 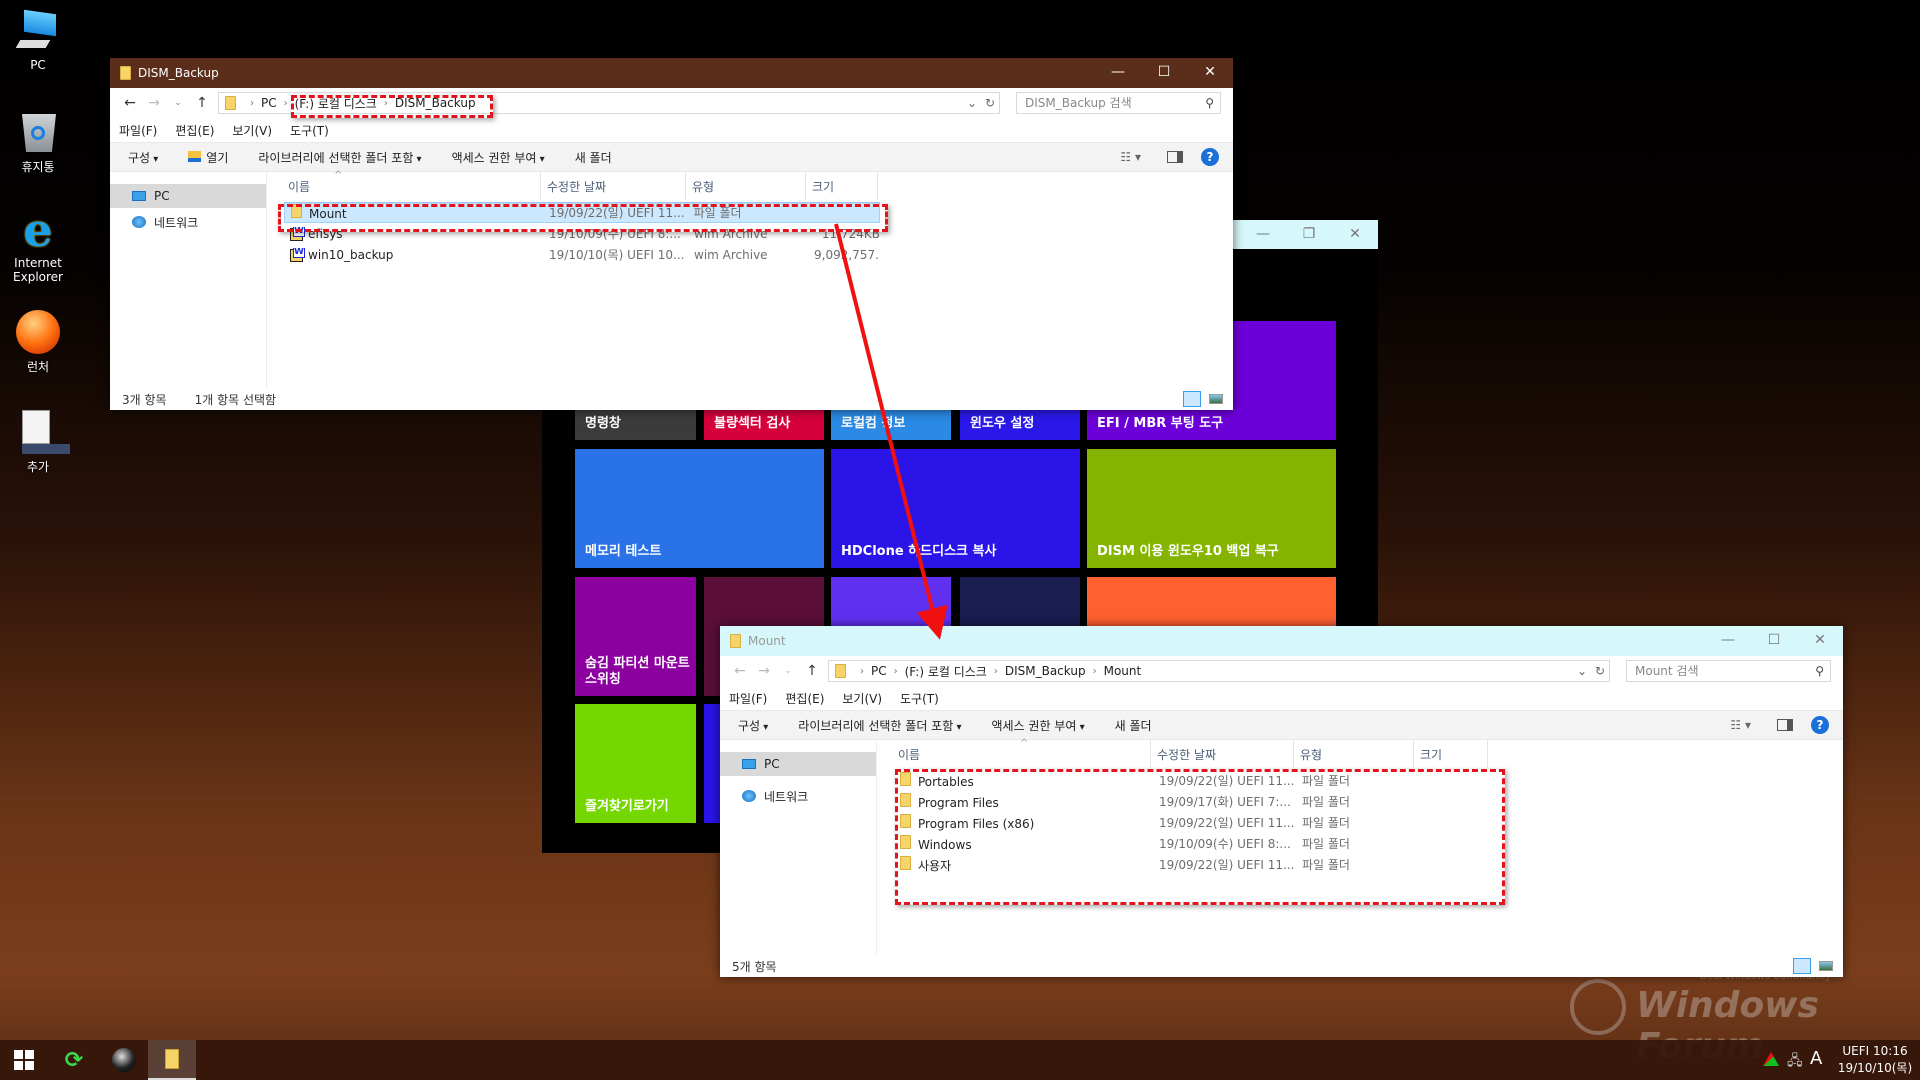 I want to click on search-input: DISM_Backup 검색 ⚲, so click(x=1118, y=103).